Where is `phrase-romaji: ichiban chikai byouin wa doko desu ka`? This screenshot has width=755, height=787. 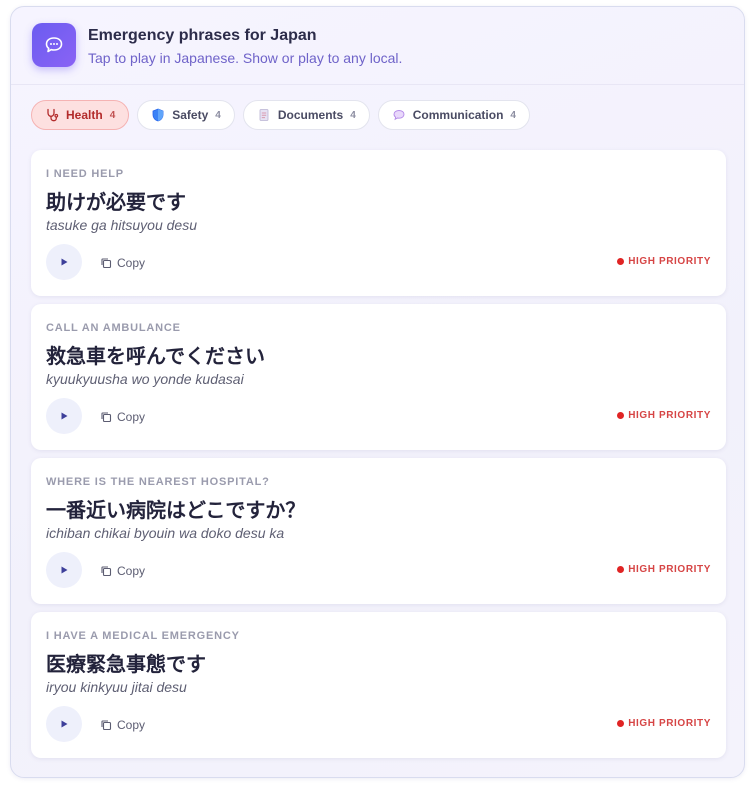 phrase-romaji: ichiban chikai byouin wa doko desu ka is located at coordinates (165, 533).